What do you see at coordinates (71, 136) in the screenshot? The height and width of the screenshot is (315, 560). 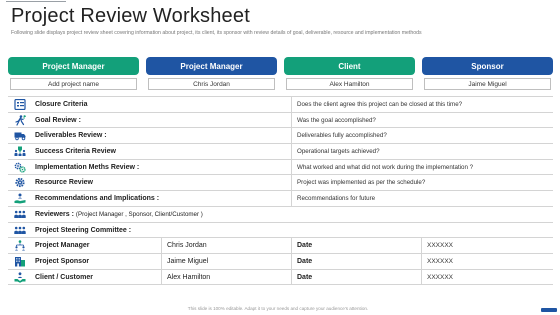 I see `row-label: Deliverables Review :` at bounding box center [71, 136].